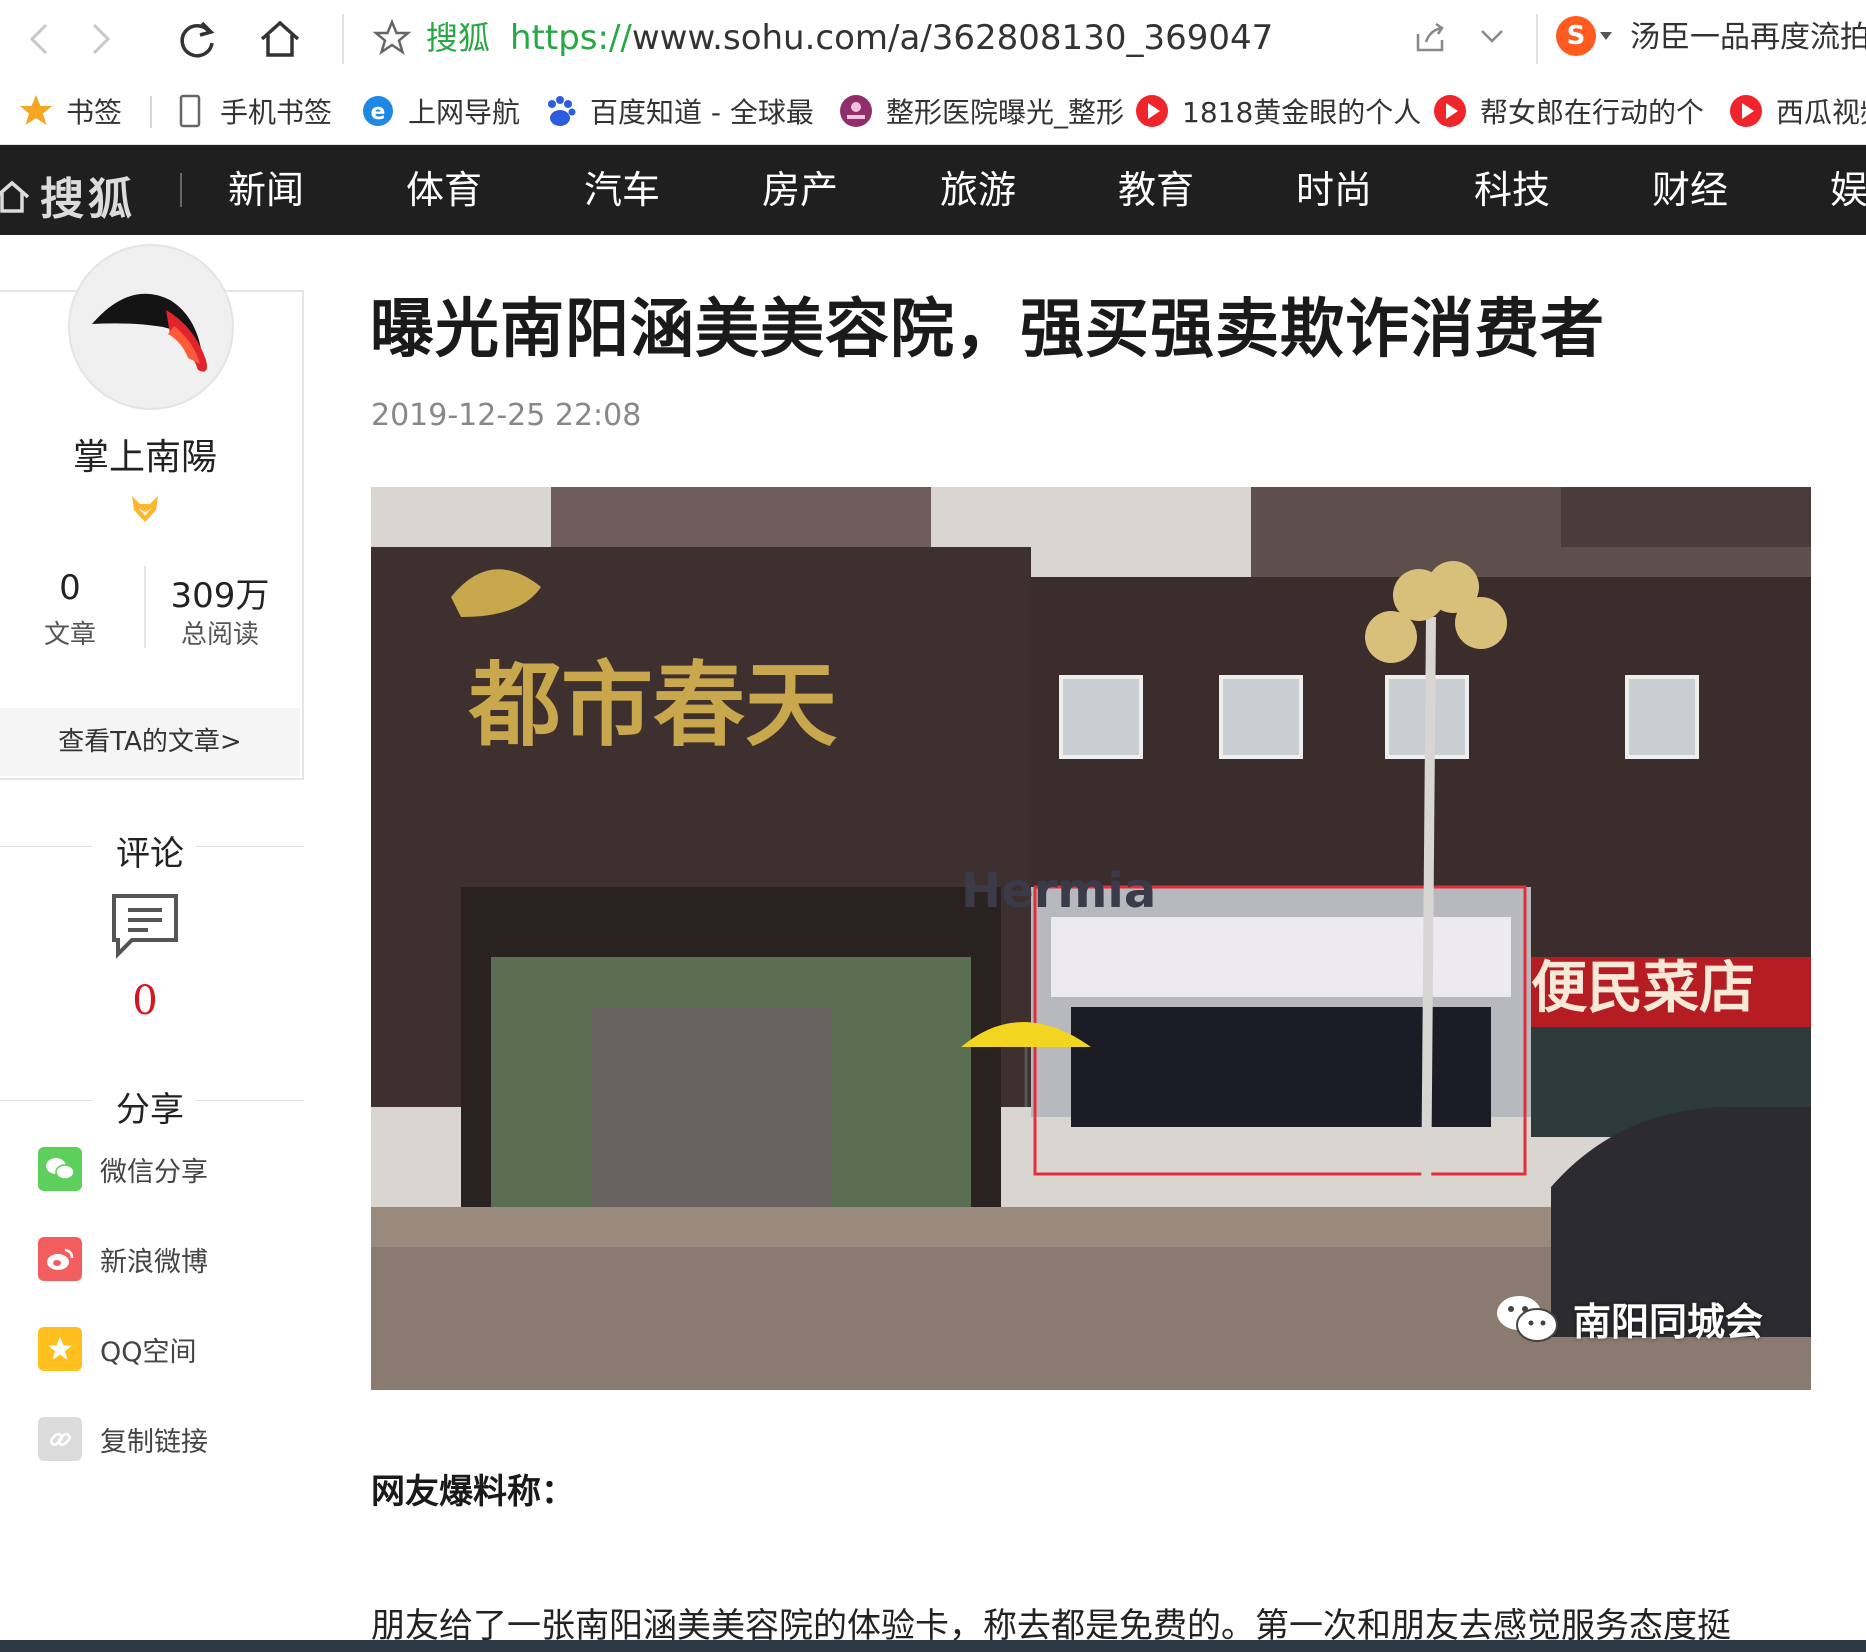 The image size is (1866, 1652). Describe the element at coordinates (151, 112) in the screenshot. I see `bookmark-divider` at that location.